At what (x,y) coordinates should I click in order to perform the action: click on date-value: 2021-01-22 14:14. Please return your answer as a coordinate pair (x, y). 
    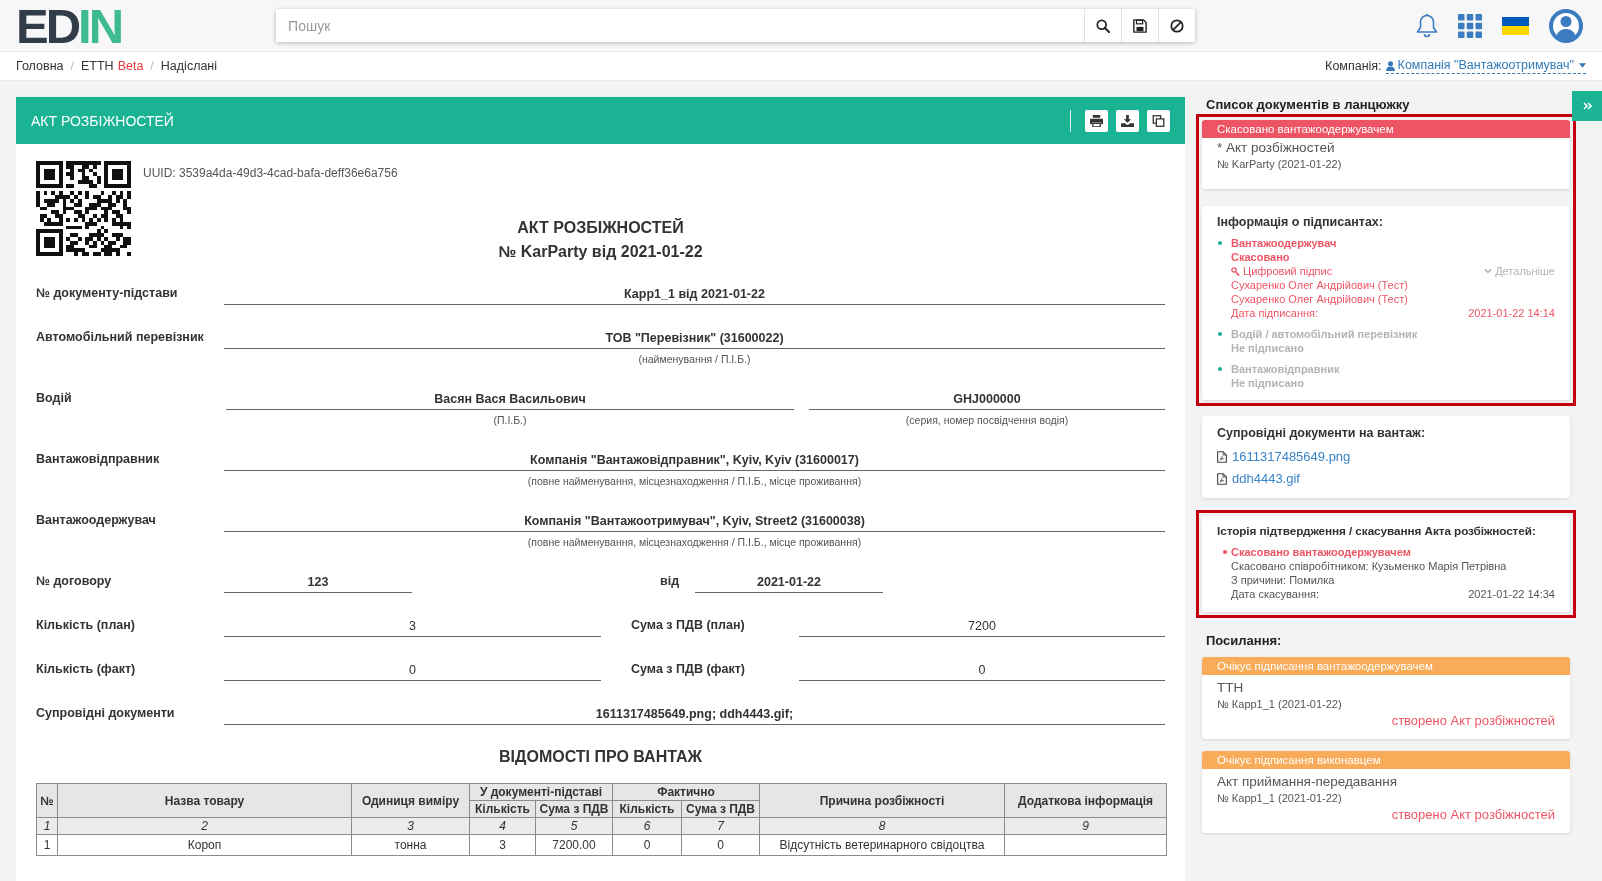
    Looking at the image, I should click on (1511, 313).